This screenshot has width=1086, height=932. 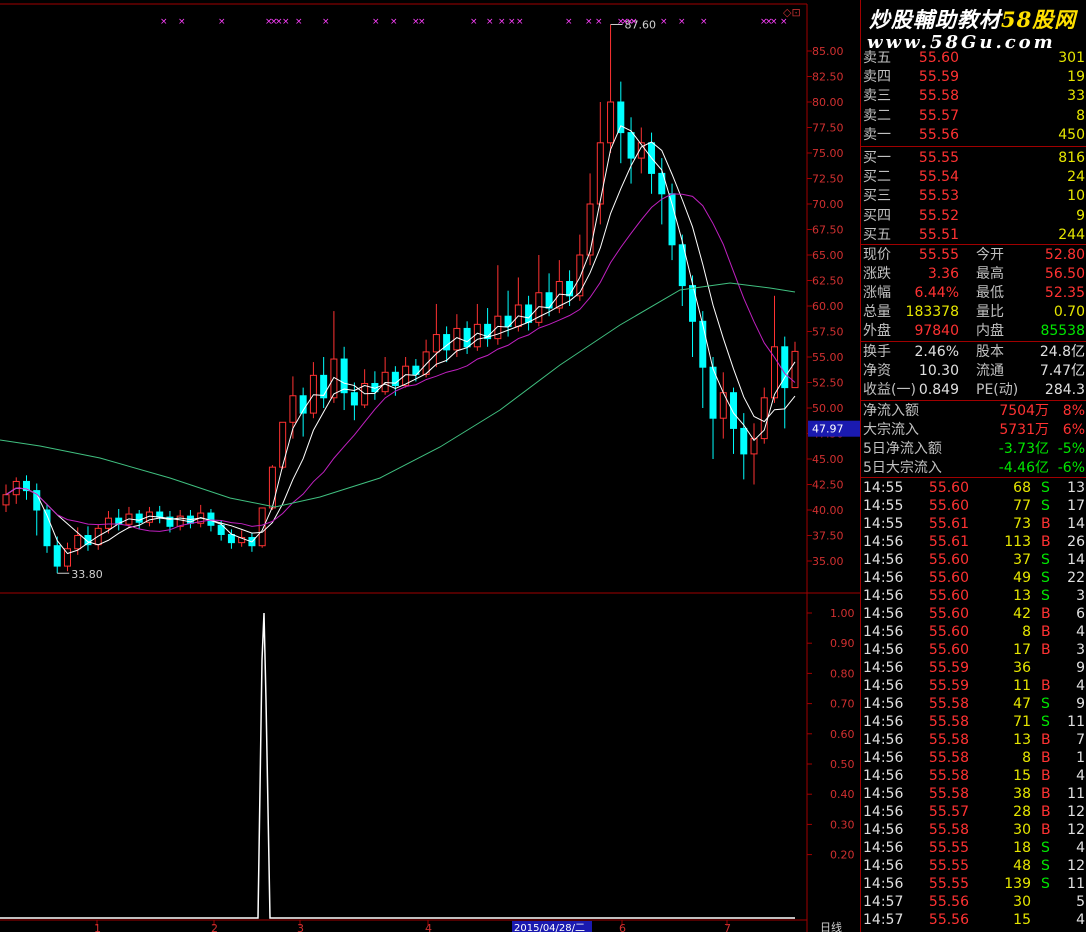 I want to click on tick-row: 14:56 55.60 13 S 3, so click(x=973, y=596).